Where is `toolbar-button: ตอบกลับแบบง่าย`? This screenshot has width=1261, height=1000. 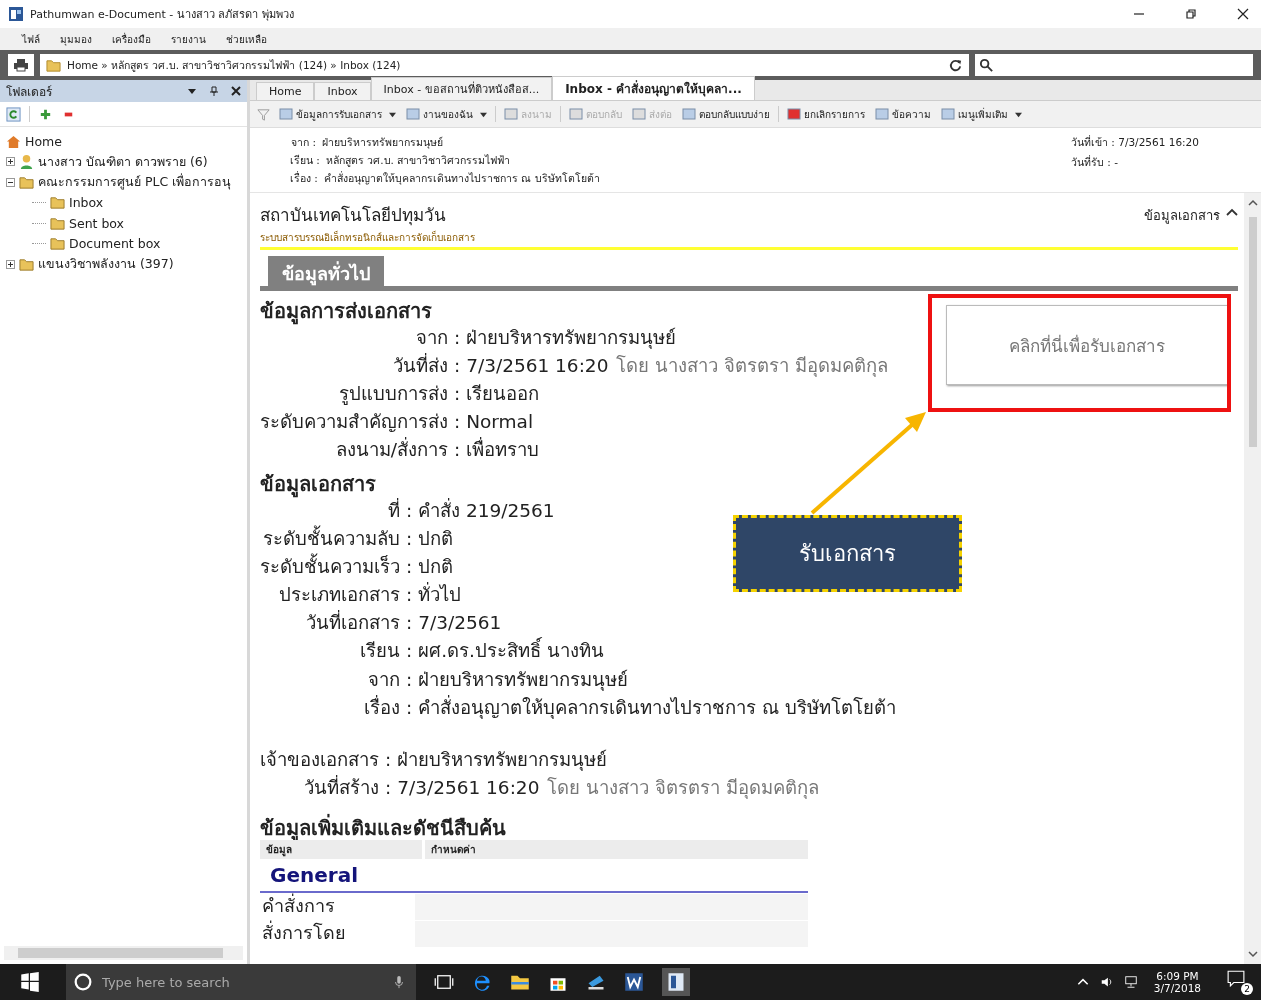
toolbar-button: ตอบกลับแบบง่าย is located at coordinates (726, 114).